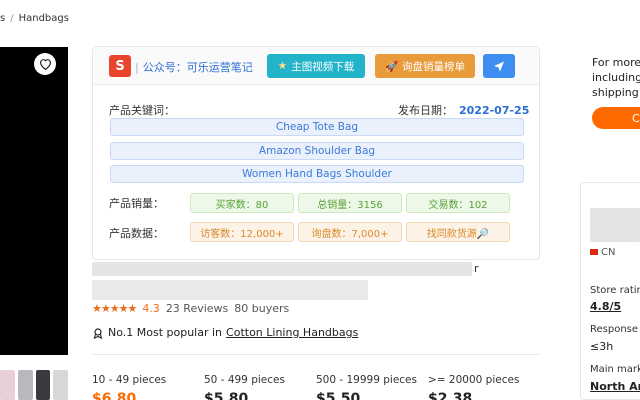 This screenshot has width=640, height=400. I want to click on heart-outline-icon, so click(45, 64).